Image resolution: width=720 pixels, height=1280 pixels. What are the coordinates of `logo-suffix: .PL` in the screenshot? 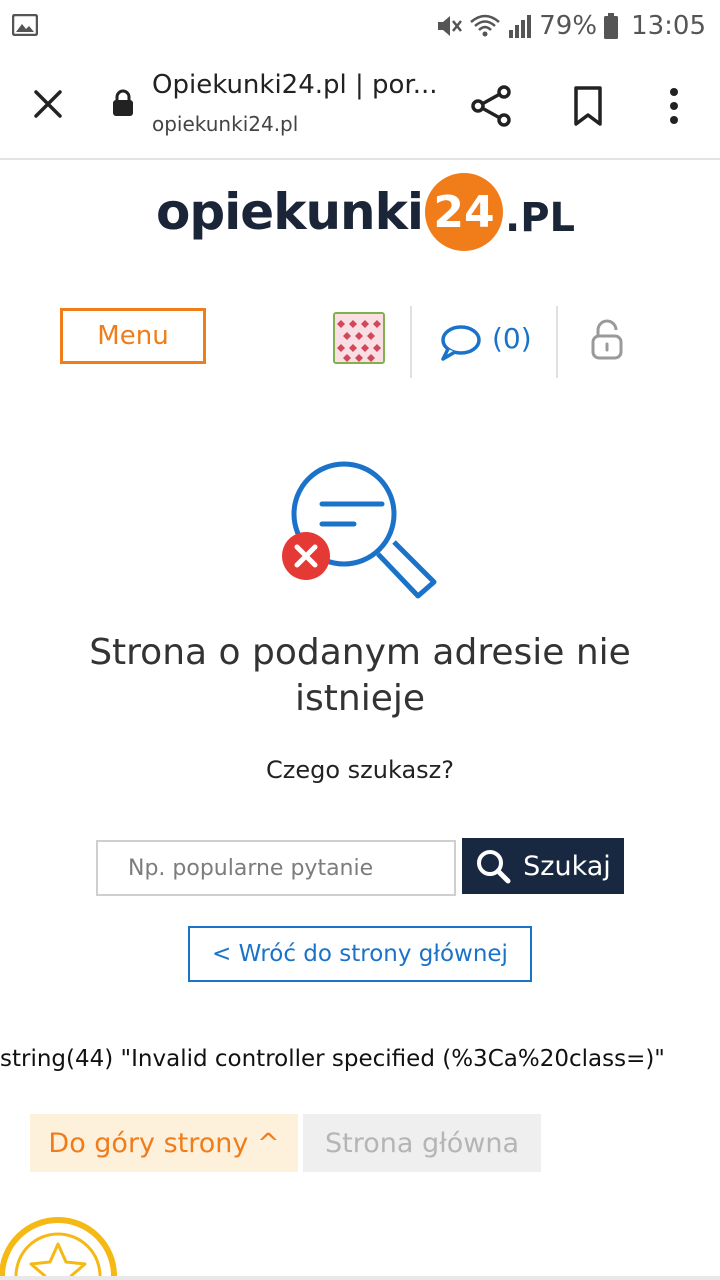 It's located at (540, 218).